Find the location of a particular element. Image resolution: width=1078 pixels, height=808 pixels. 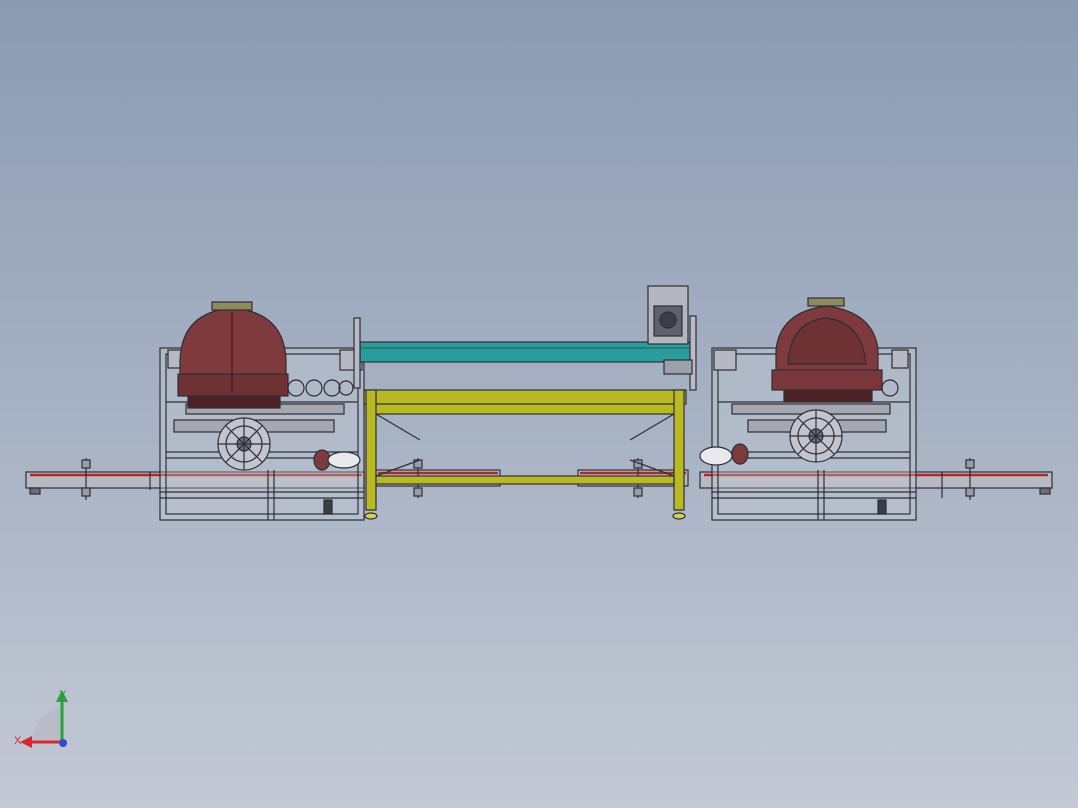

yellow-stand is located at coordinates (525, 454).